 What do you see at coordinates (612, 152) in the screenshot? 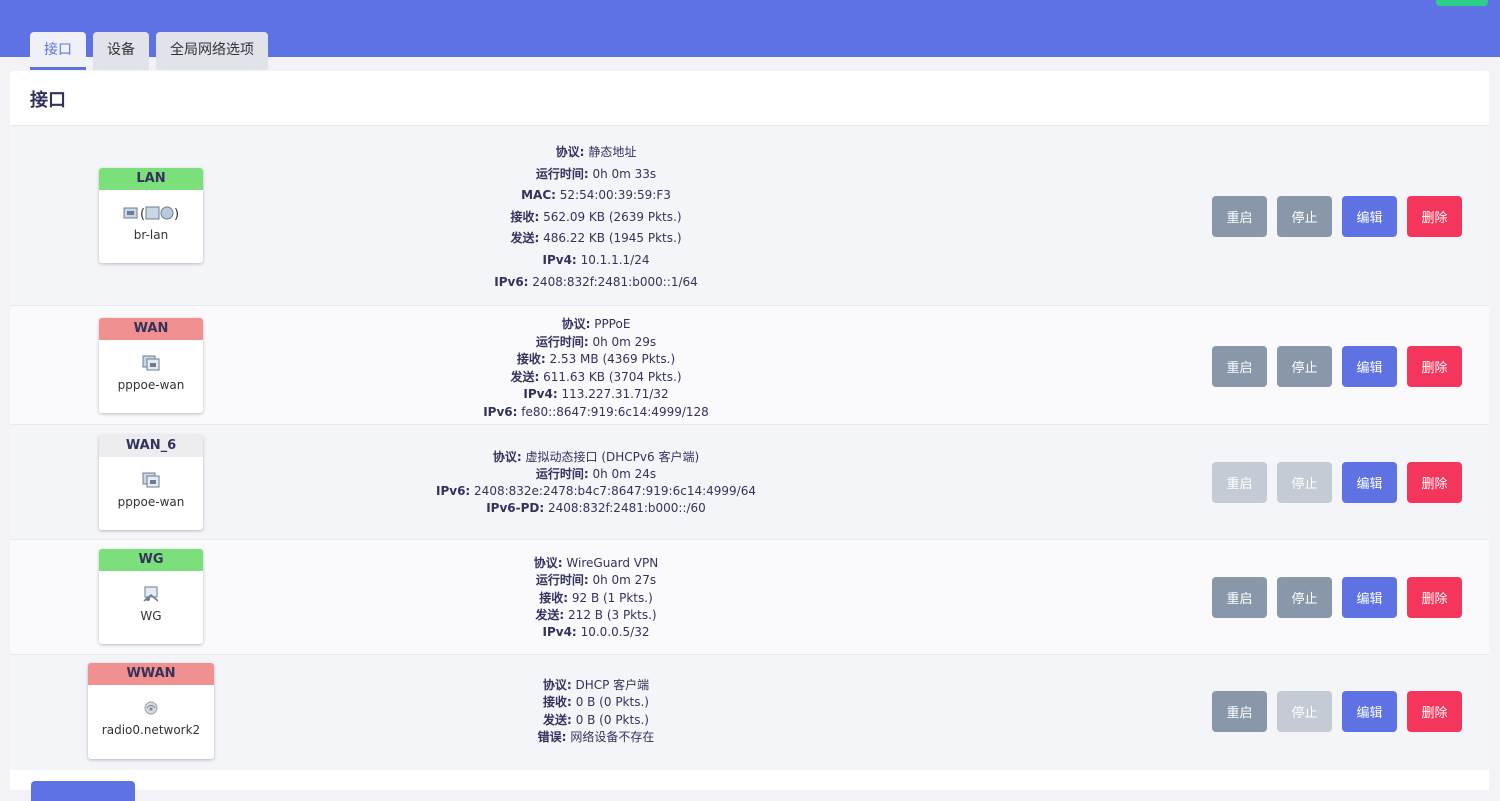
I see `status-value: 静态地址` at bounding box center [612, 152].